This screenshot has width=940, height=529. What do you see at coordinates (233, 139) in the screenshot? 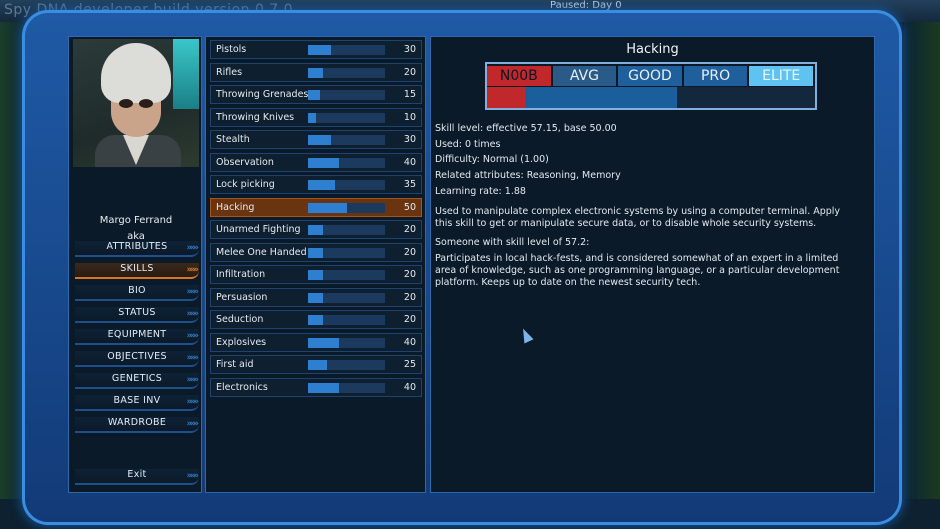
I see `skill-name: Stealth` at bounding box center [233, 139].